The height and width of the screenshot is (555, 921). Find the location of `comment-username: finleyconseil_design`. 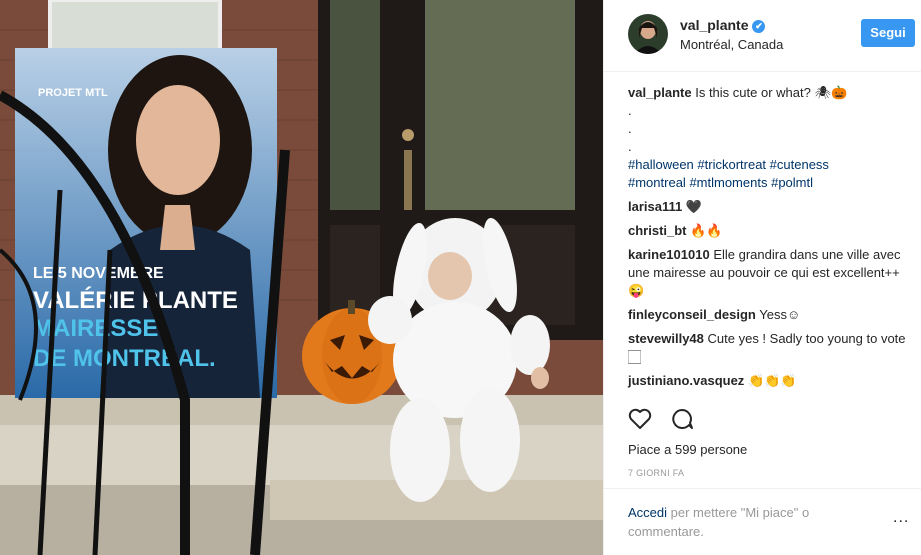

comment-username: finleyconseil_design is located at coordinates (692, 314).